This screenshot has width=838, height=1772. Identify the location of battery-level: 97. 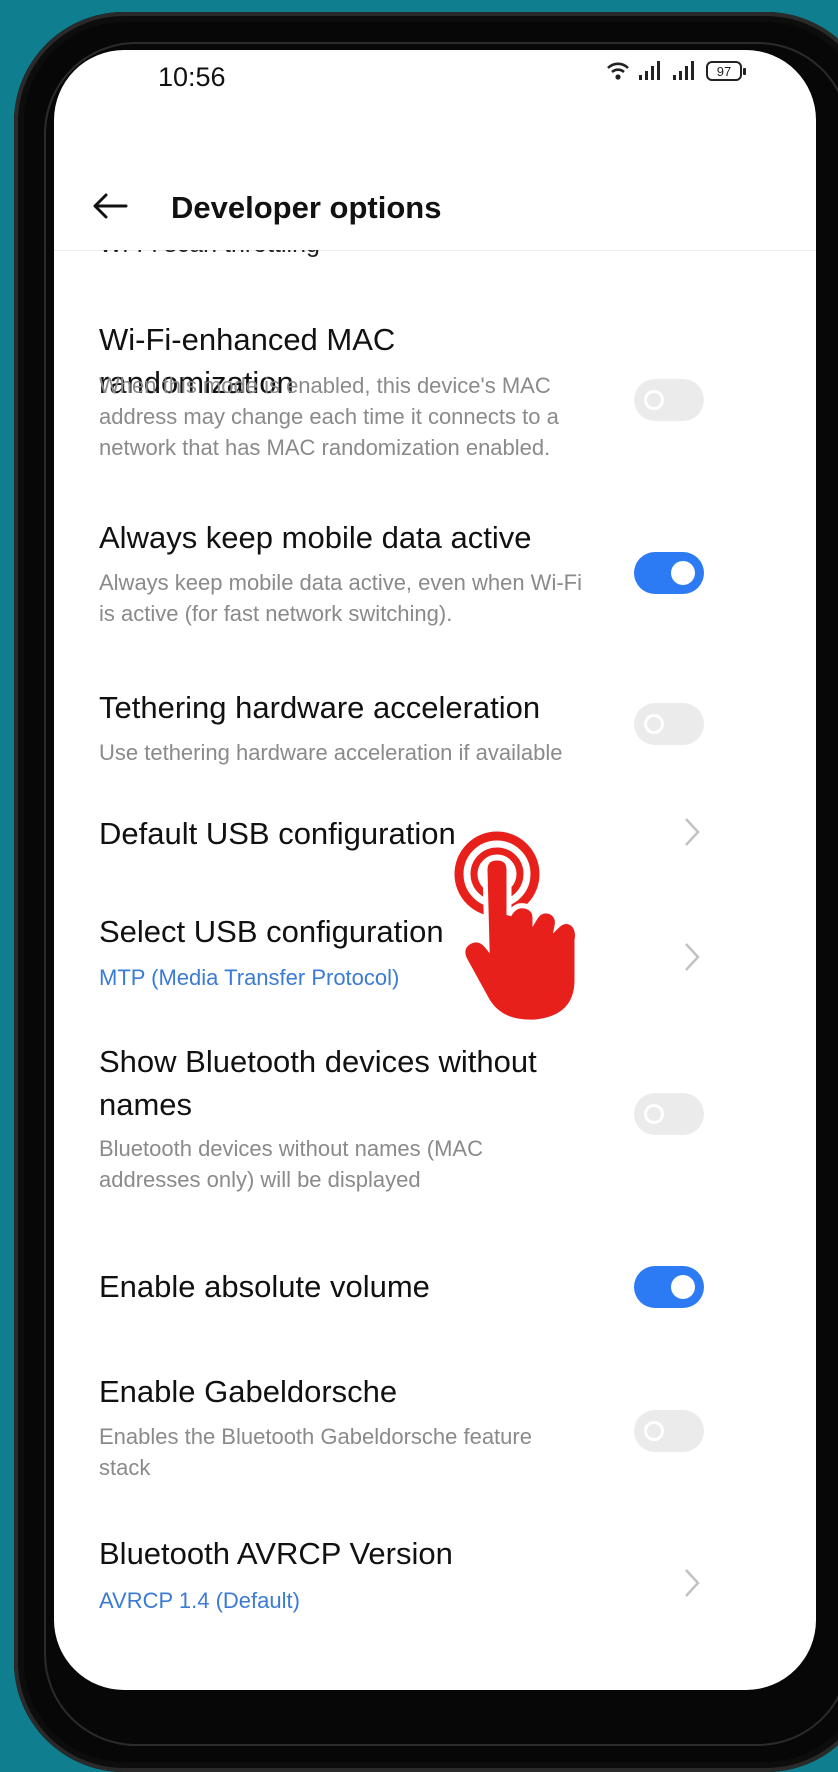
(724, 71).